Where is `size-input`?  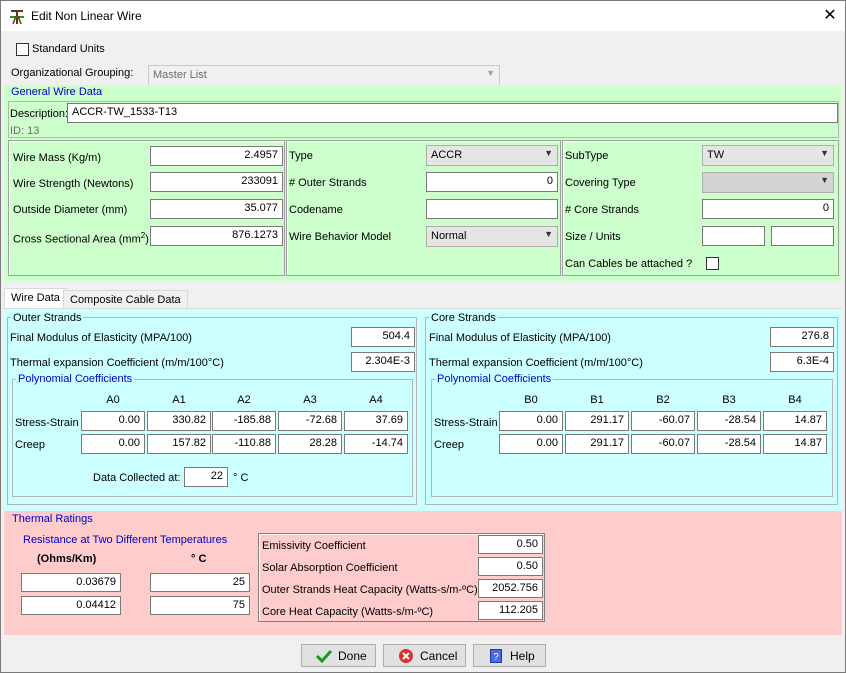
size-input is located at coordinates (733, 236).